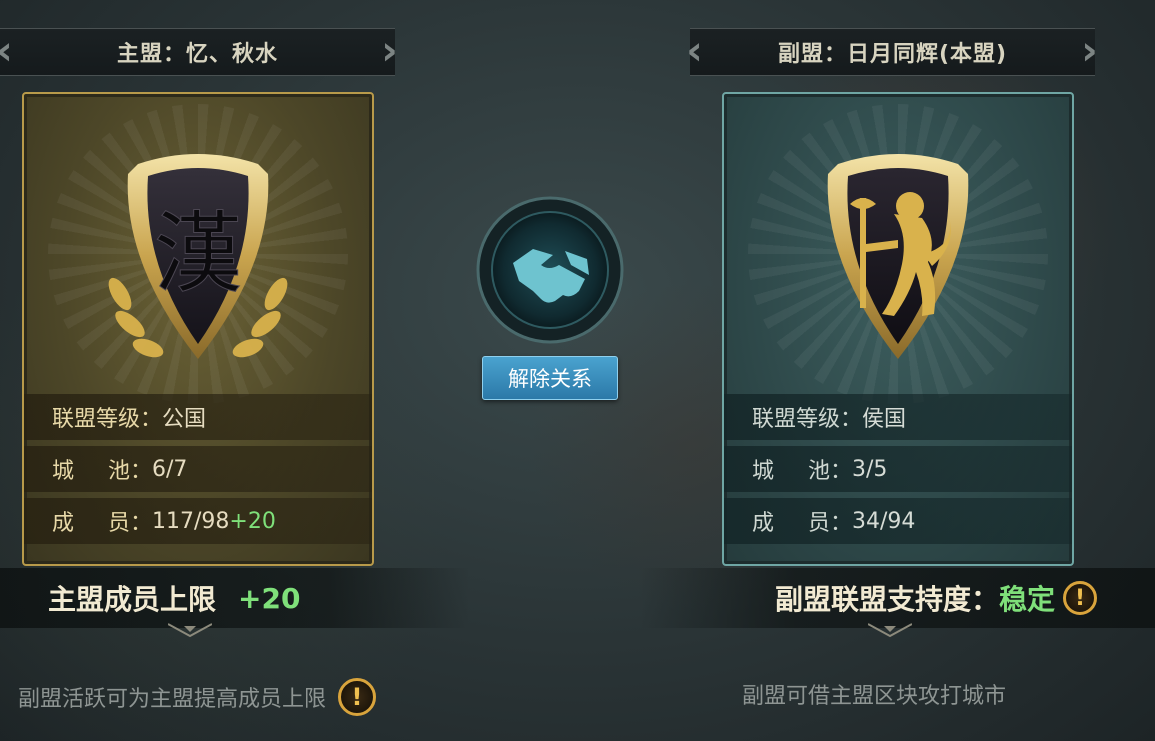  What do you see at coordinates (132, 599) in the screenshot?
I see `main-member-limit-label: 主盟成员上限` at bounding box center [132, 599].